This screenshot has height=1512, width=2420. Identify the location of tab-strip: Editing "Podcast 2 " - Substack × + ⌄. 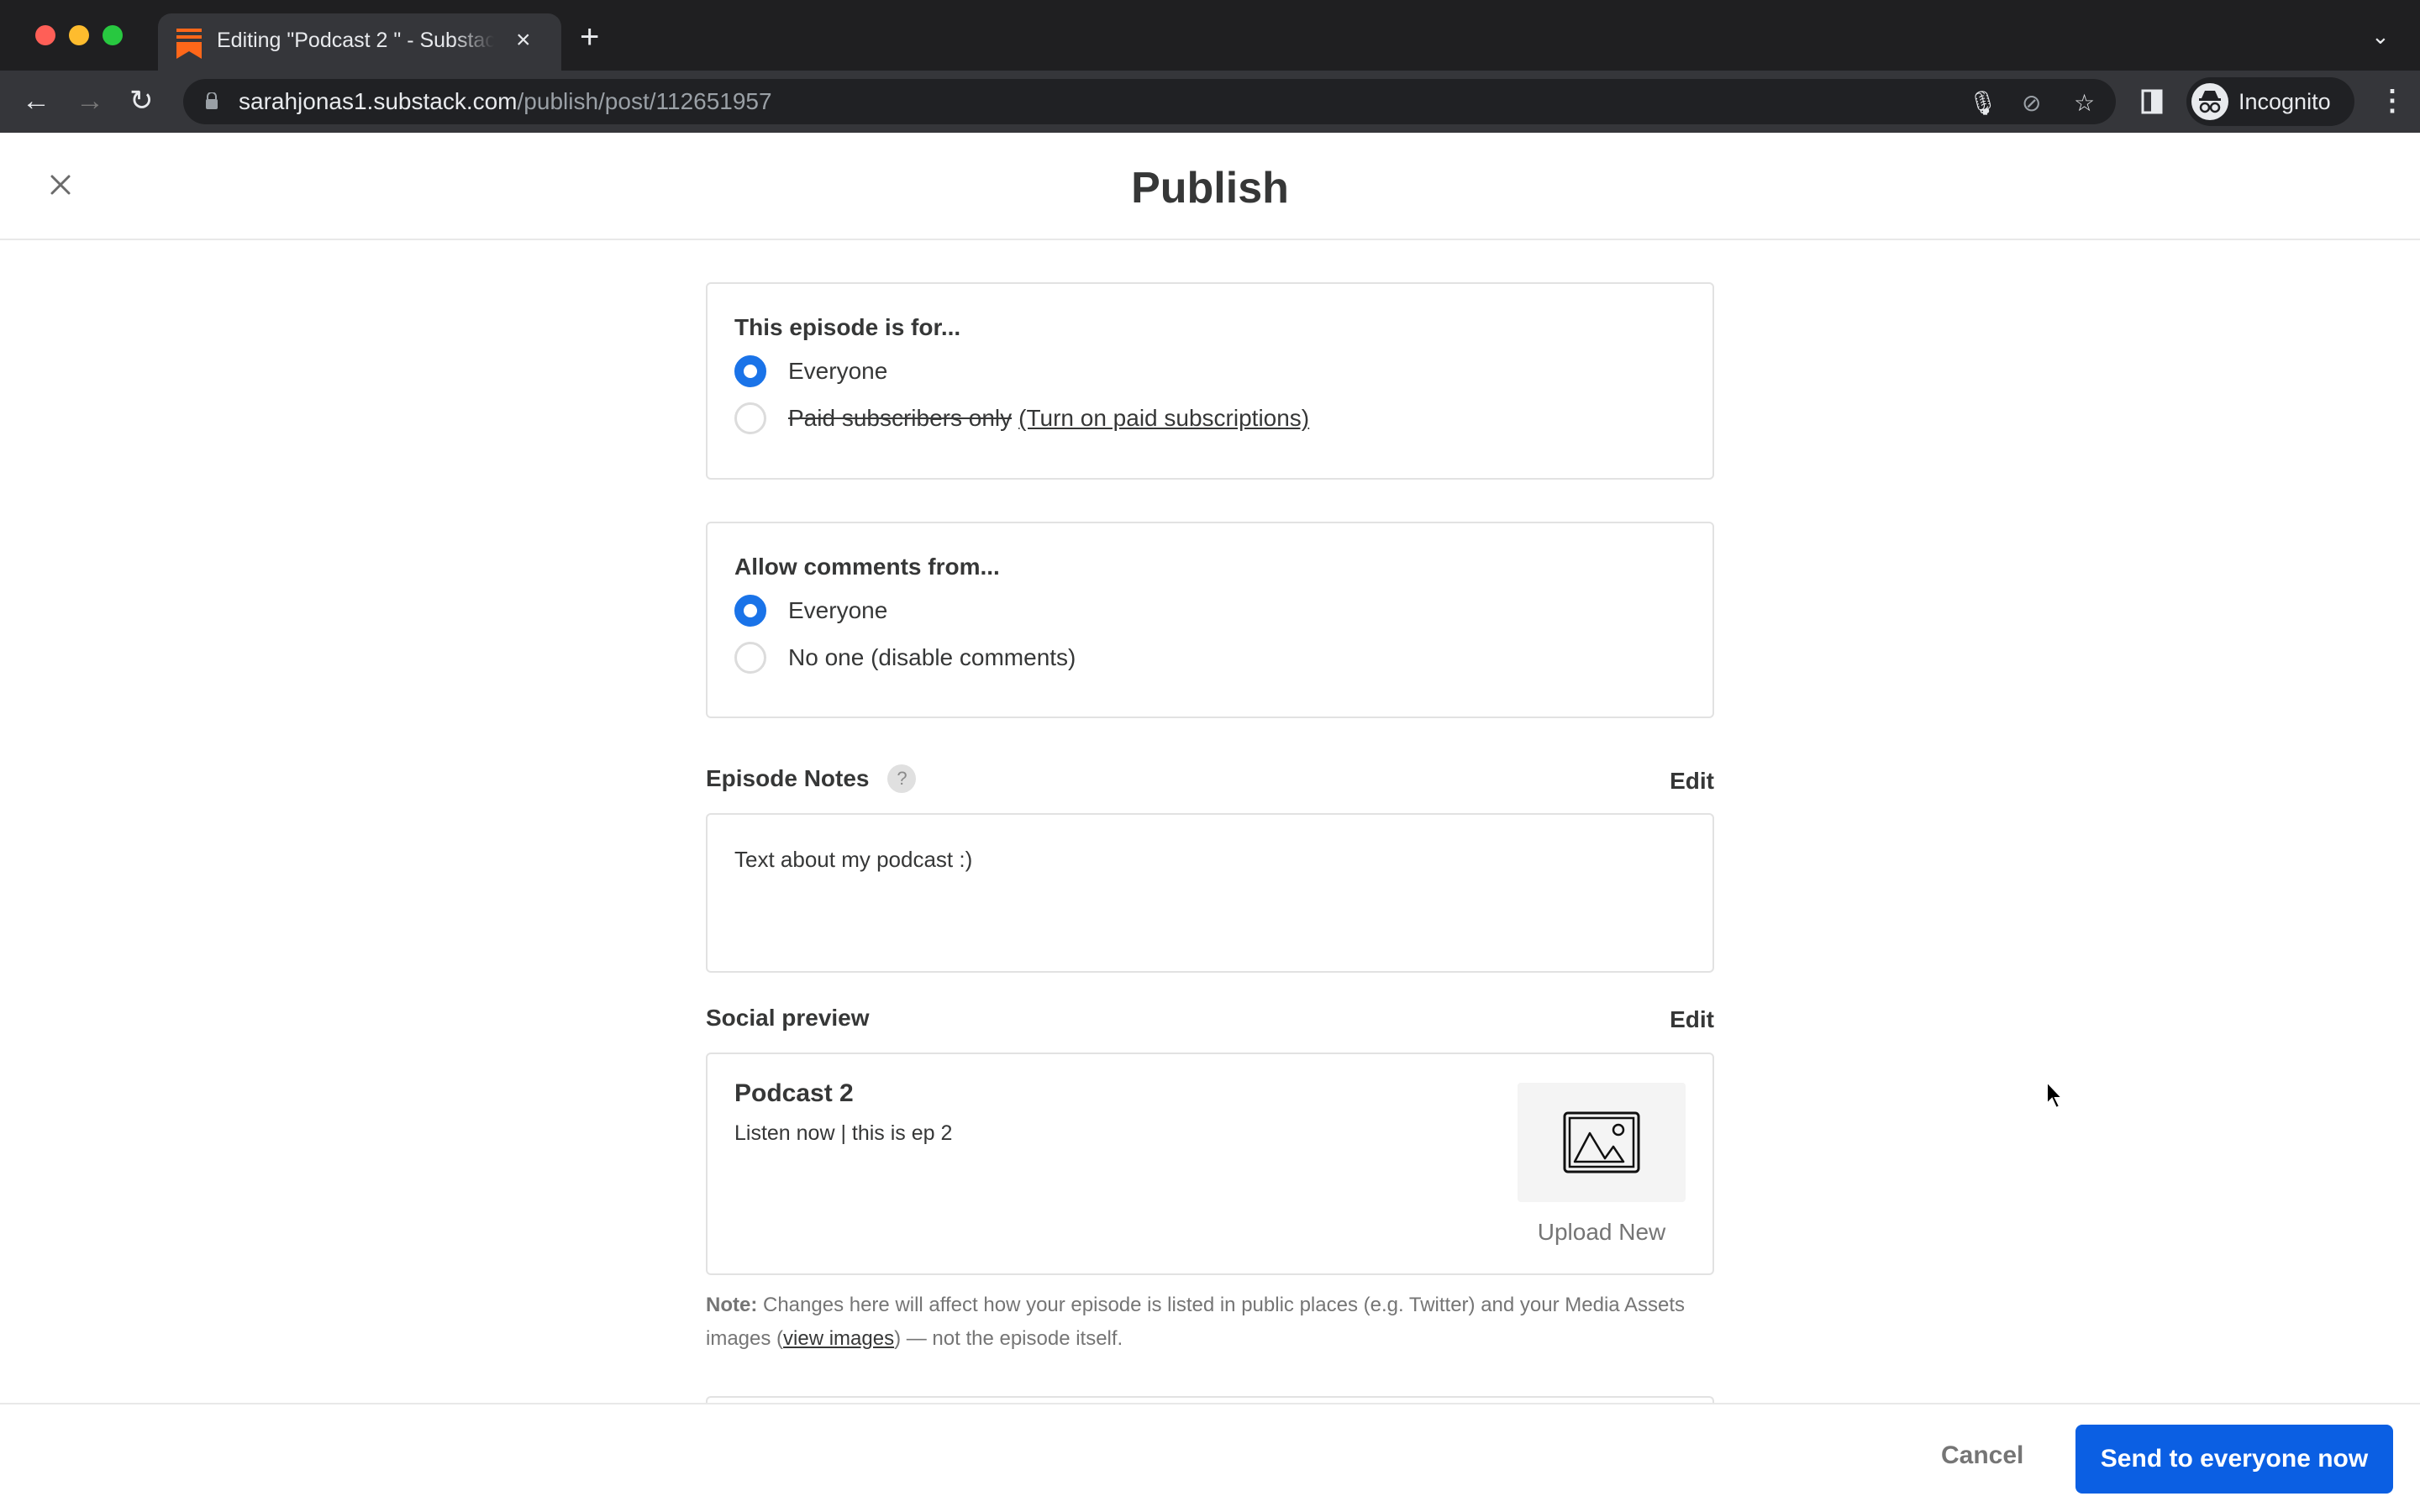
(1210, 35).